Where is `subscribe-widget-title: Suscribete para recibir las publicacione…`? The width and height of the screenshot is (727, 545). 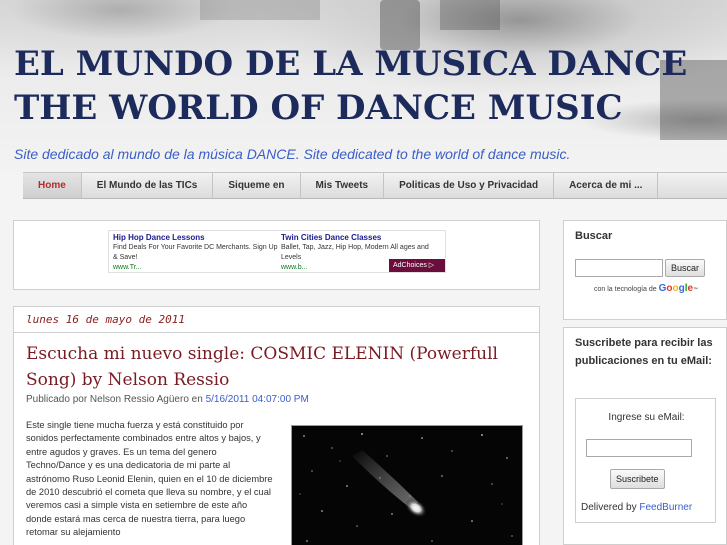 subscribe-widget-title: Suscribete para recibir las publicacione… is located at coordinates (644, 352).